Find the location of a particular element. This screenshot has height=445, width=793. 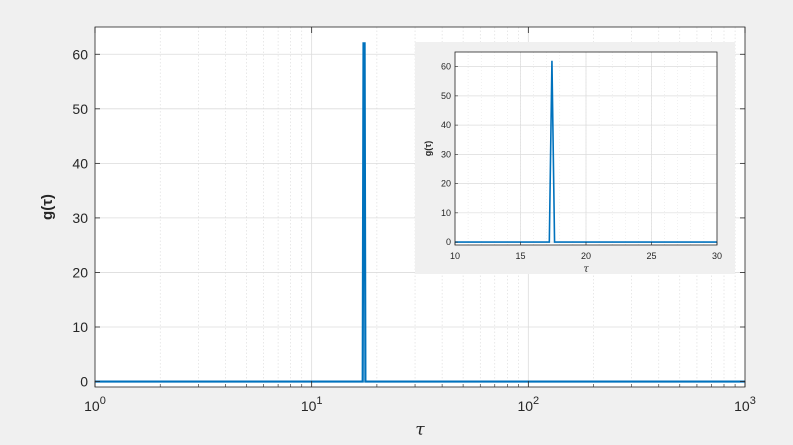

main-y-axis-label: g(τ) is located at coordinates (47, 207).